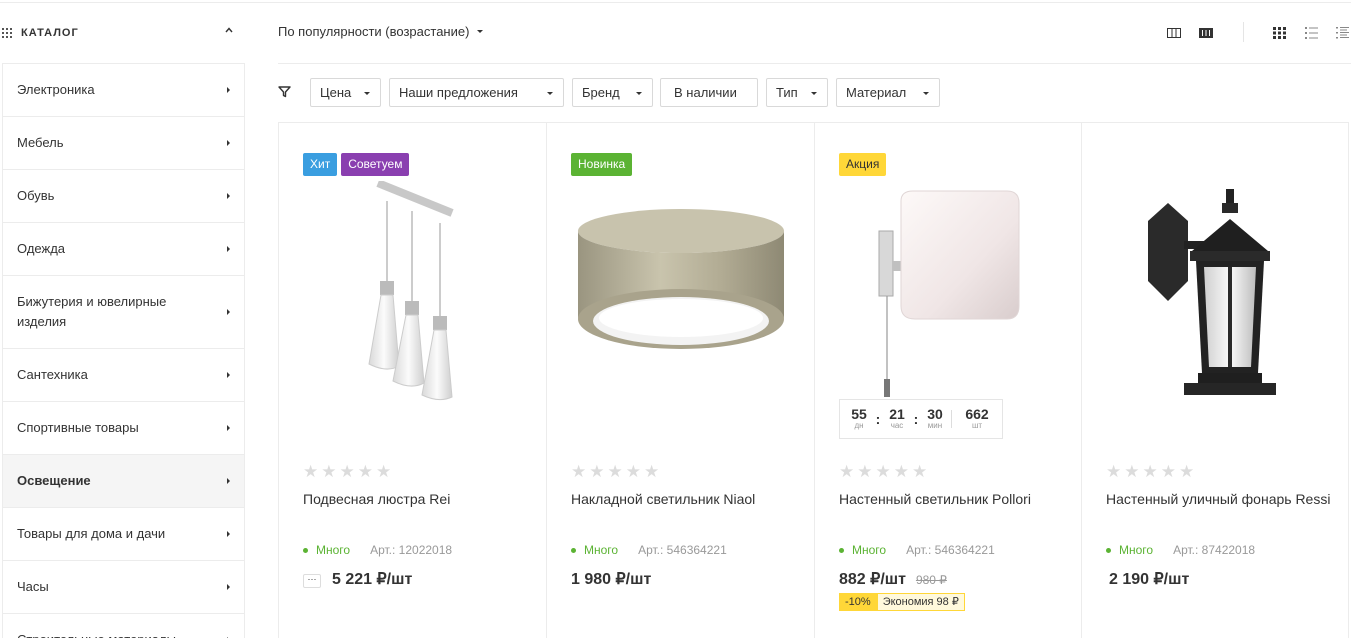 This screenshot has width=1351, height=638. I want to click on article-number: Арт.: 87422018, so click(1214, 550).